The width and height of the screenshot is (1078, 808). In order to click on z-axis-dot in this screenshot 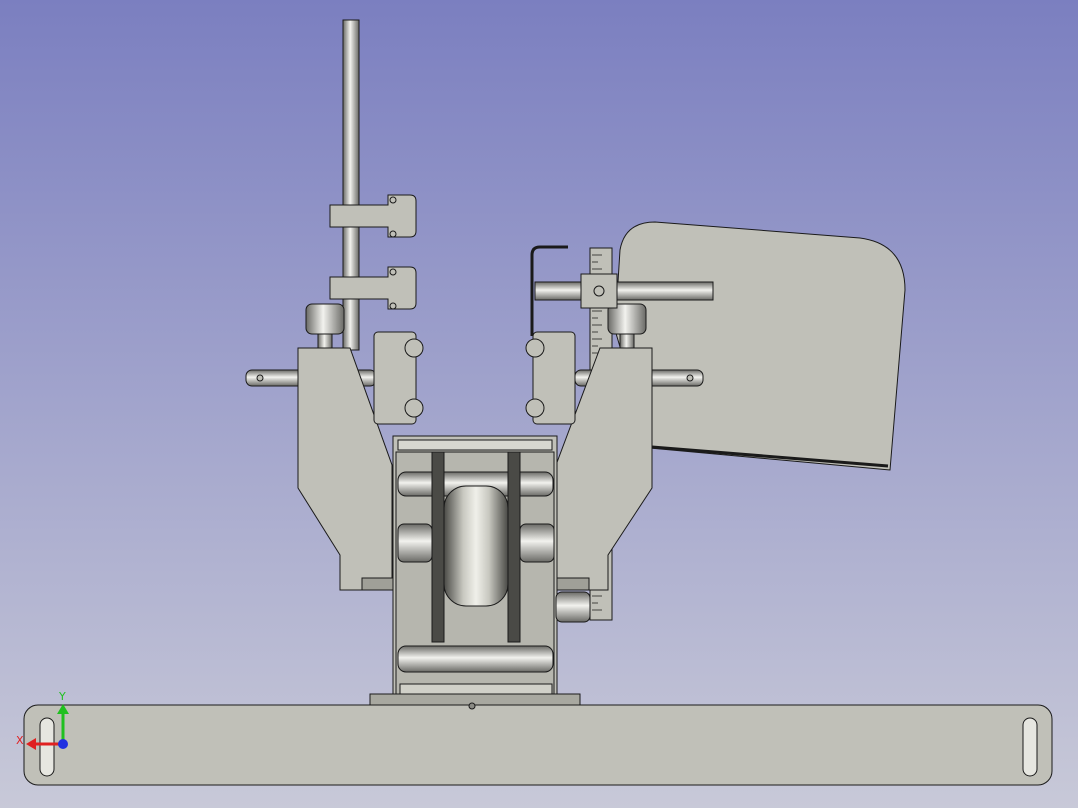, I will do `click(63, 744)`.